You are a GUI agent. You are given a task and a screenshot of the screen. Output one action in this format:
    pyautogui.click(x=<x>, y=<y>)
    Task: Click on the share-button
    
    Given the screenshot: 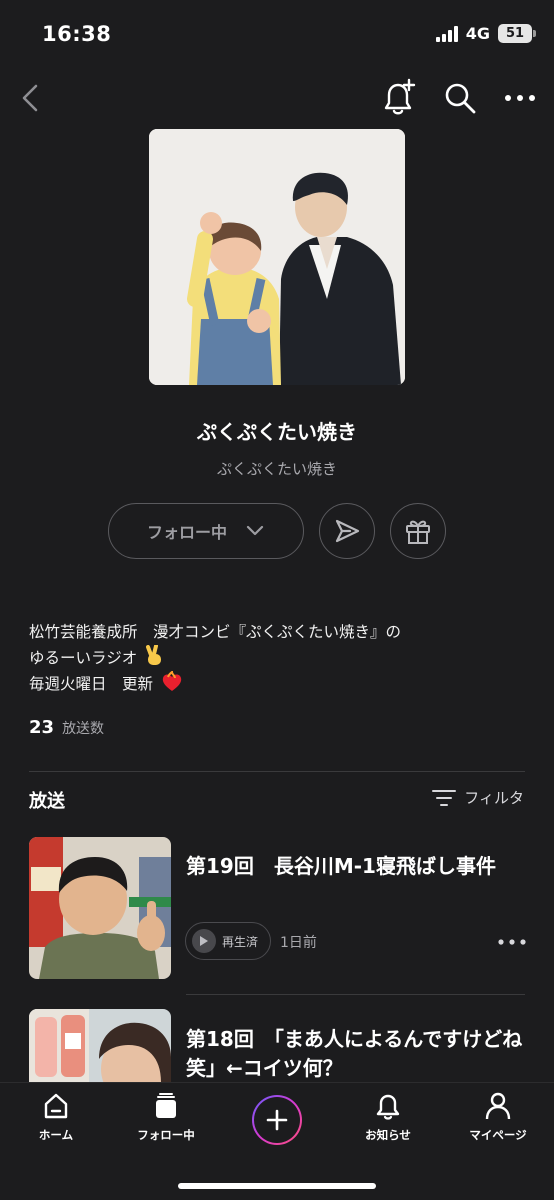 What is the action you would take?
    pyautogui.click(x=347, y=531)
    